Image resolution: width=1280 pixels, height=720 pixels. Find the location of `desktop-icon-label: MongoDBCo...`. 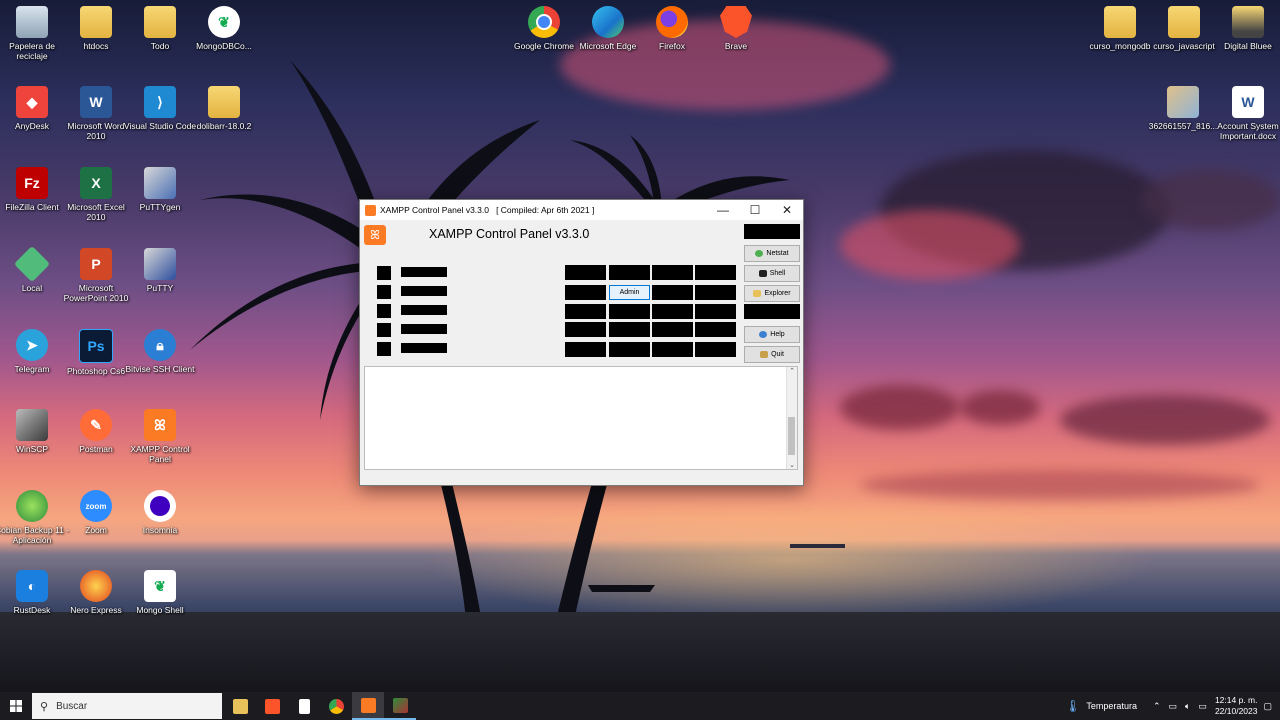

desktop-icon-label: MongoDBCo... is located at coordinates (224, 46).